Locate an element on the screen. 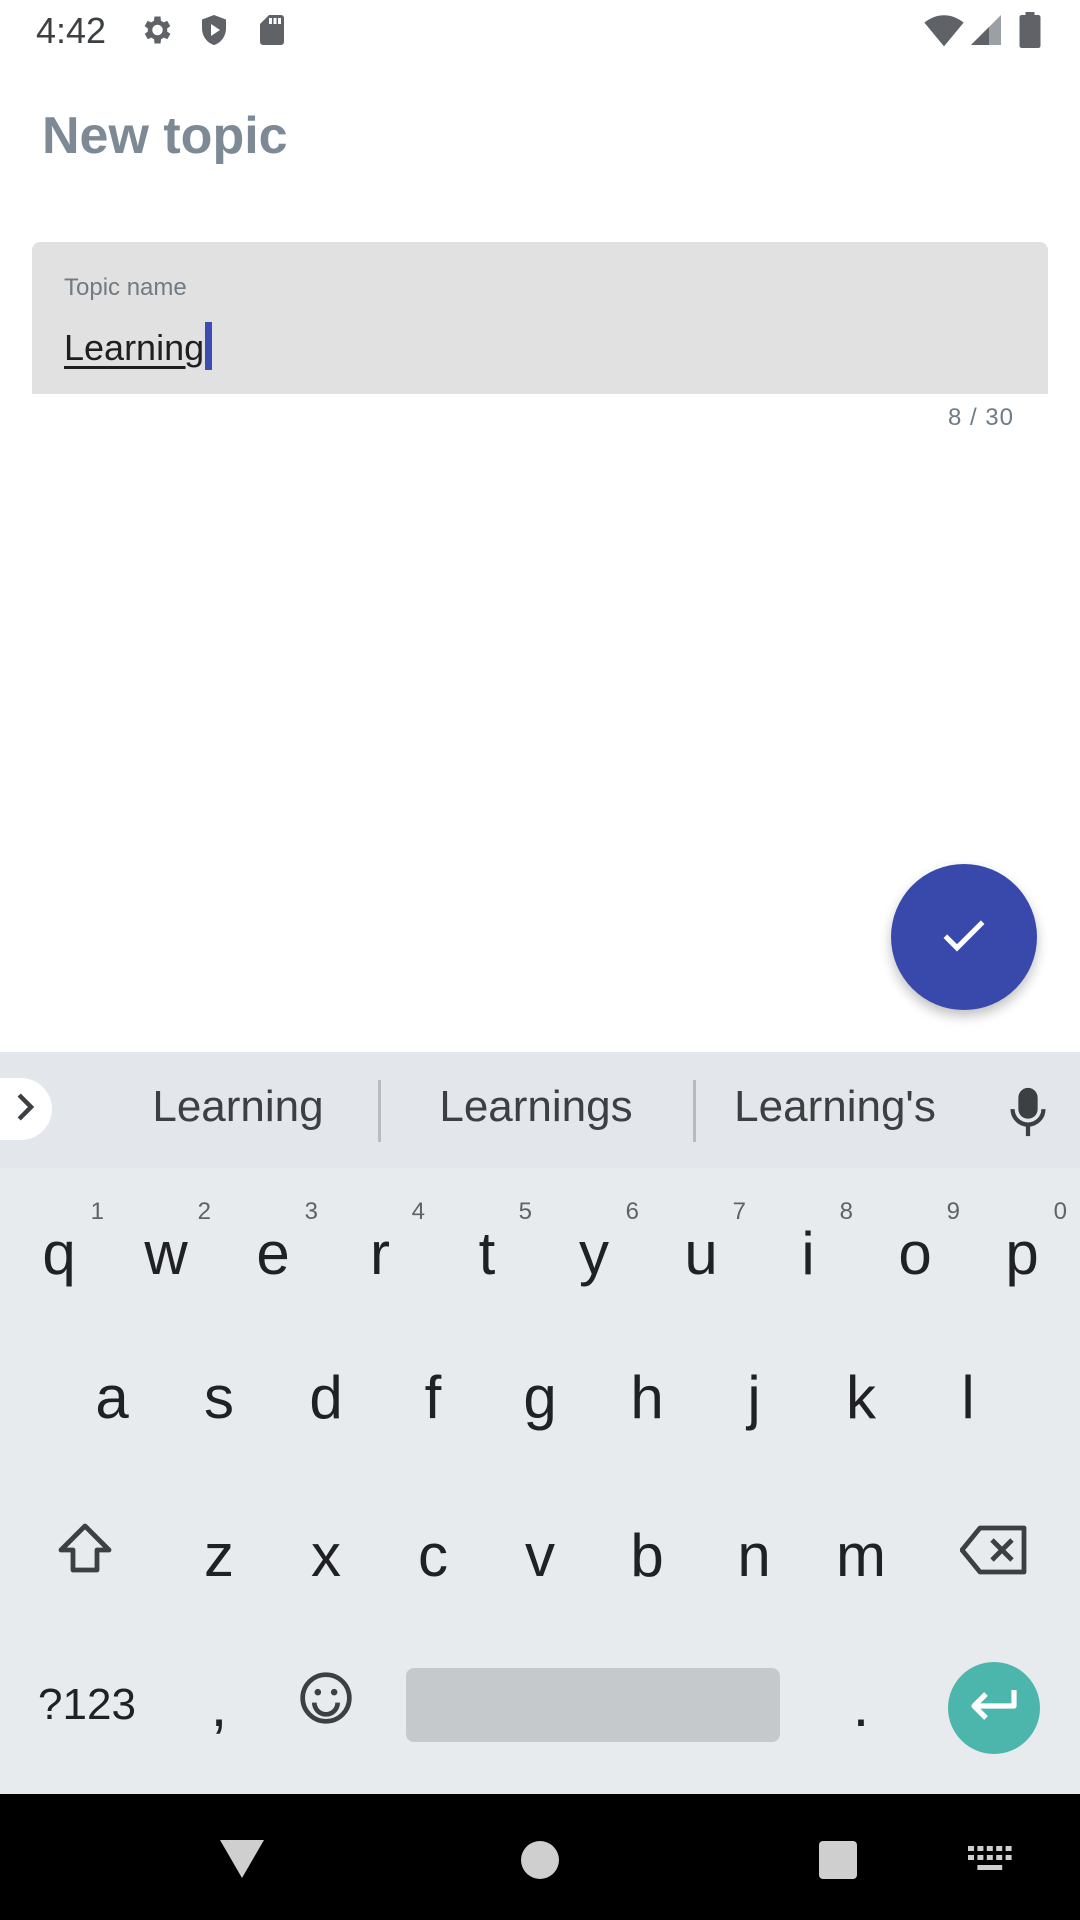 Image resolution: width=1080 pixels, height=1920 pixels. backspace-key is located at coordinates (995, 1555).